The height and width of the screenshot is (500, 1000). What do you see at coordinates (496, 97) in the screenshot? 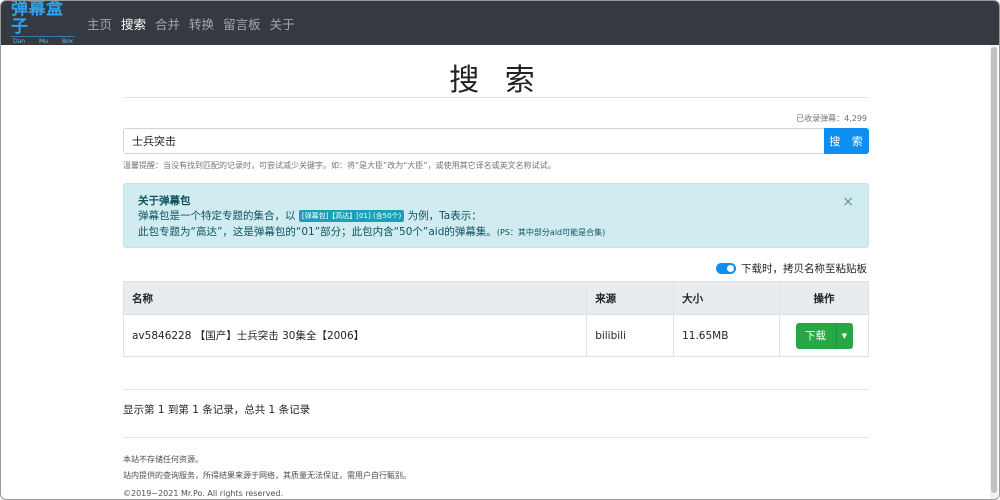
I see `title-divider` at bounding box center [496, 97].